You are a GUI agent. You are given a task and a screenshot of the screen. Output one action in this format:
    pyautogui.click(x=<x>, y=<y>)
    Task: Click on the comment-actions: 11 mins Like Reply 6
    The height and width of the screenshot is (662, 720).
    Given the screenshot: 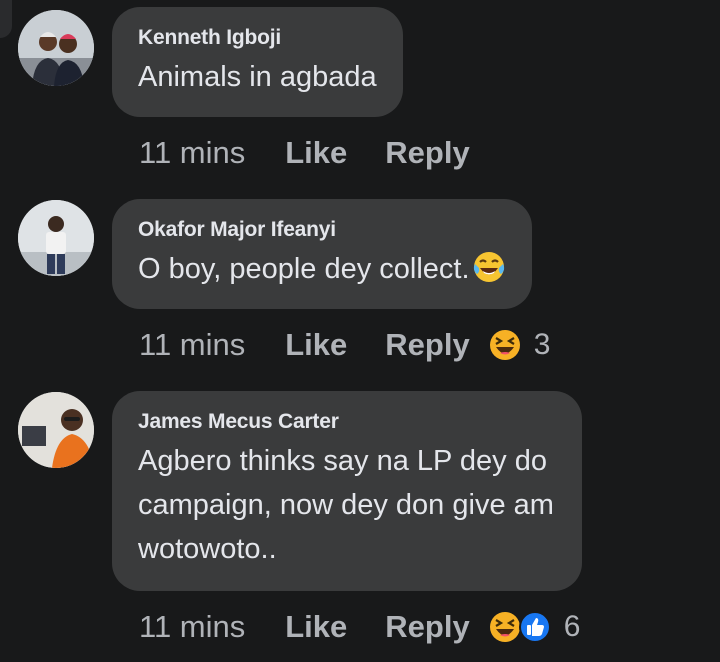 What is the action you would take?
    pyautogui.click(x=359, y=627)
    